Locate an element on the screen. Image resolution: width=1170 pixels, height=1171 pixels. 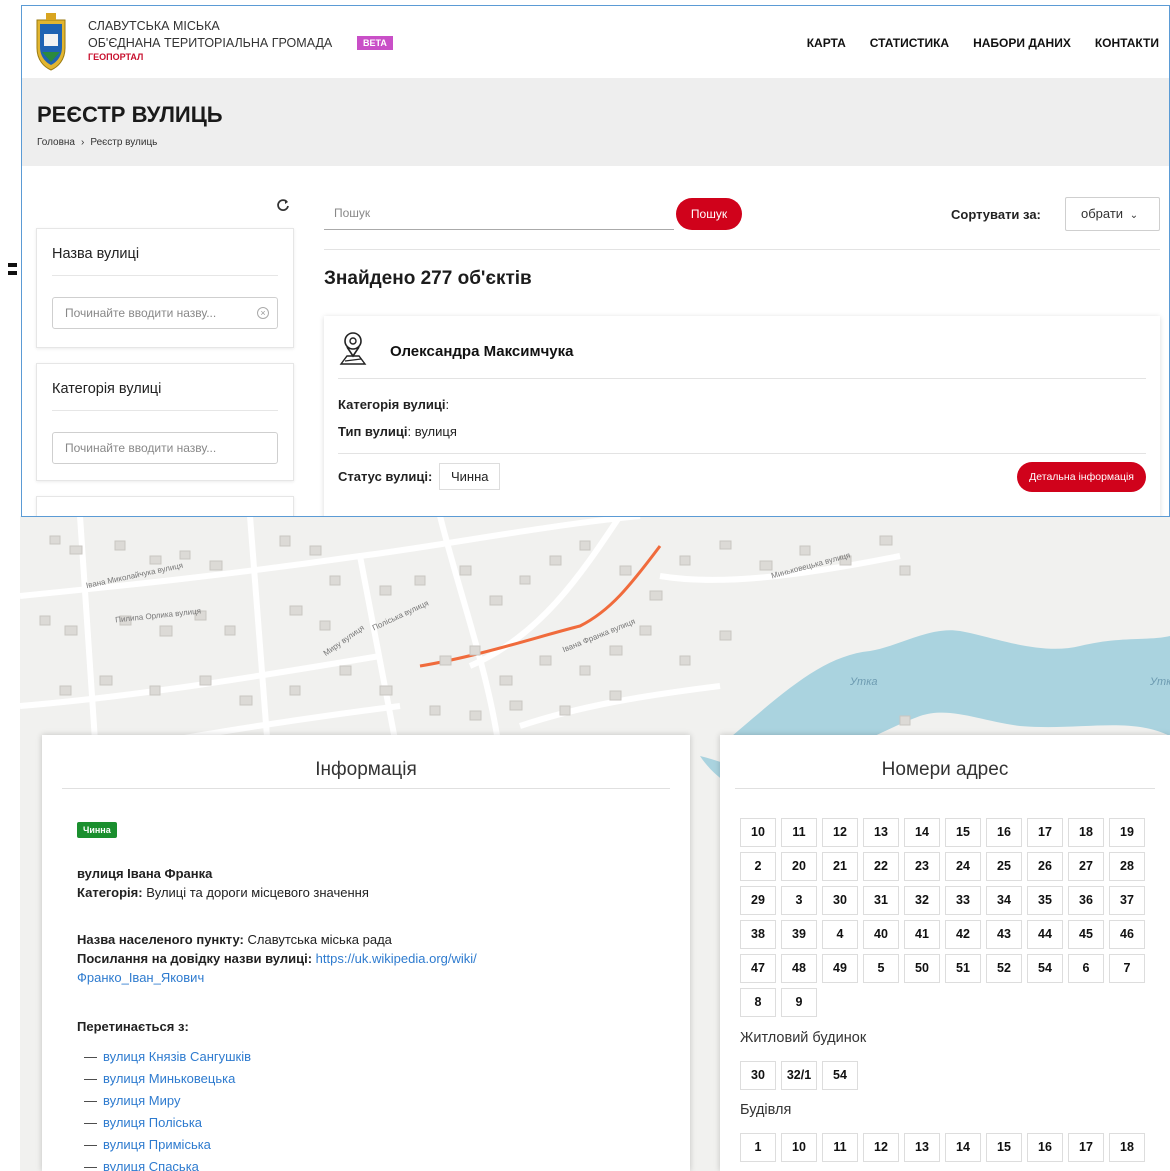
intersect-link: вулиця Миру is located at coordinates (167, 1101).